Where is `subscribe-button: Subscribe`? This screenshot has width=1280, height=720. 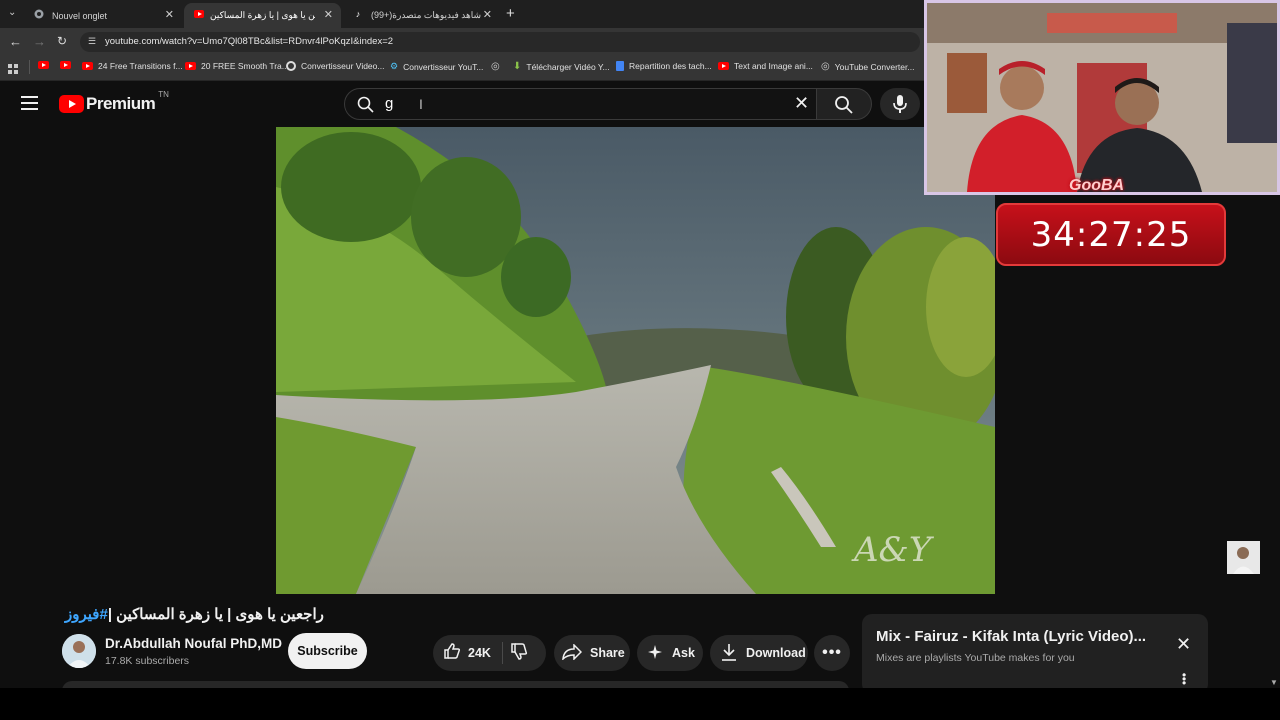
subscribe-button: Subscribe is located at coordinates (327, 651).